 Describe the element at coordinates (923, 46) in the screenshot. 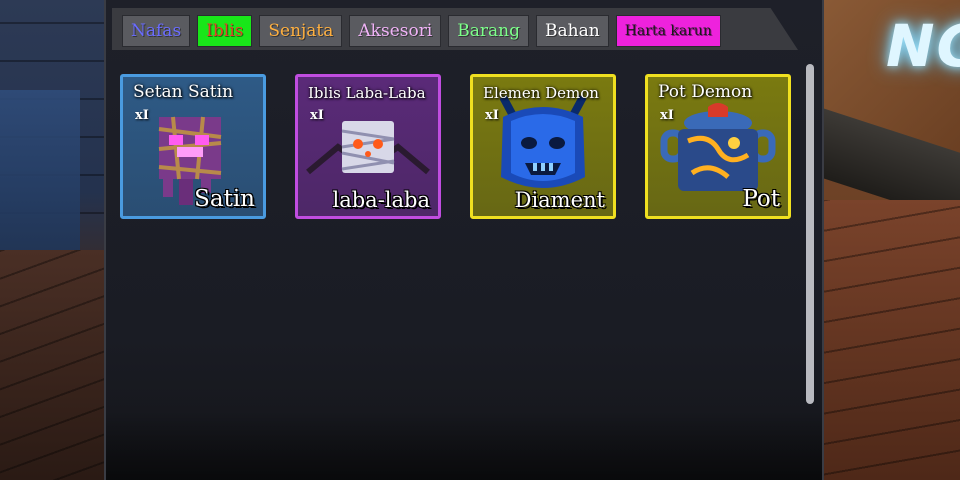

I see `neon-sign-text: NG` at that location.